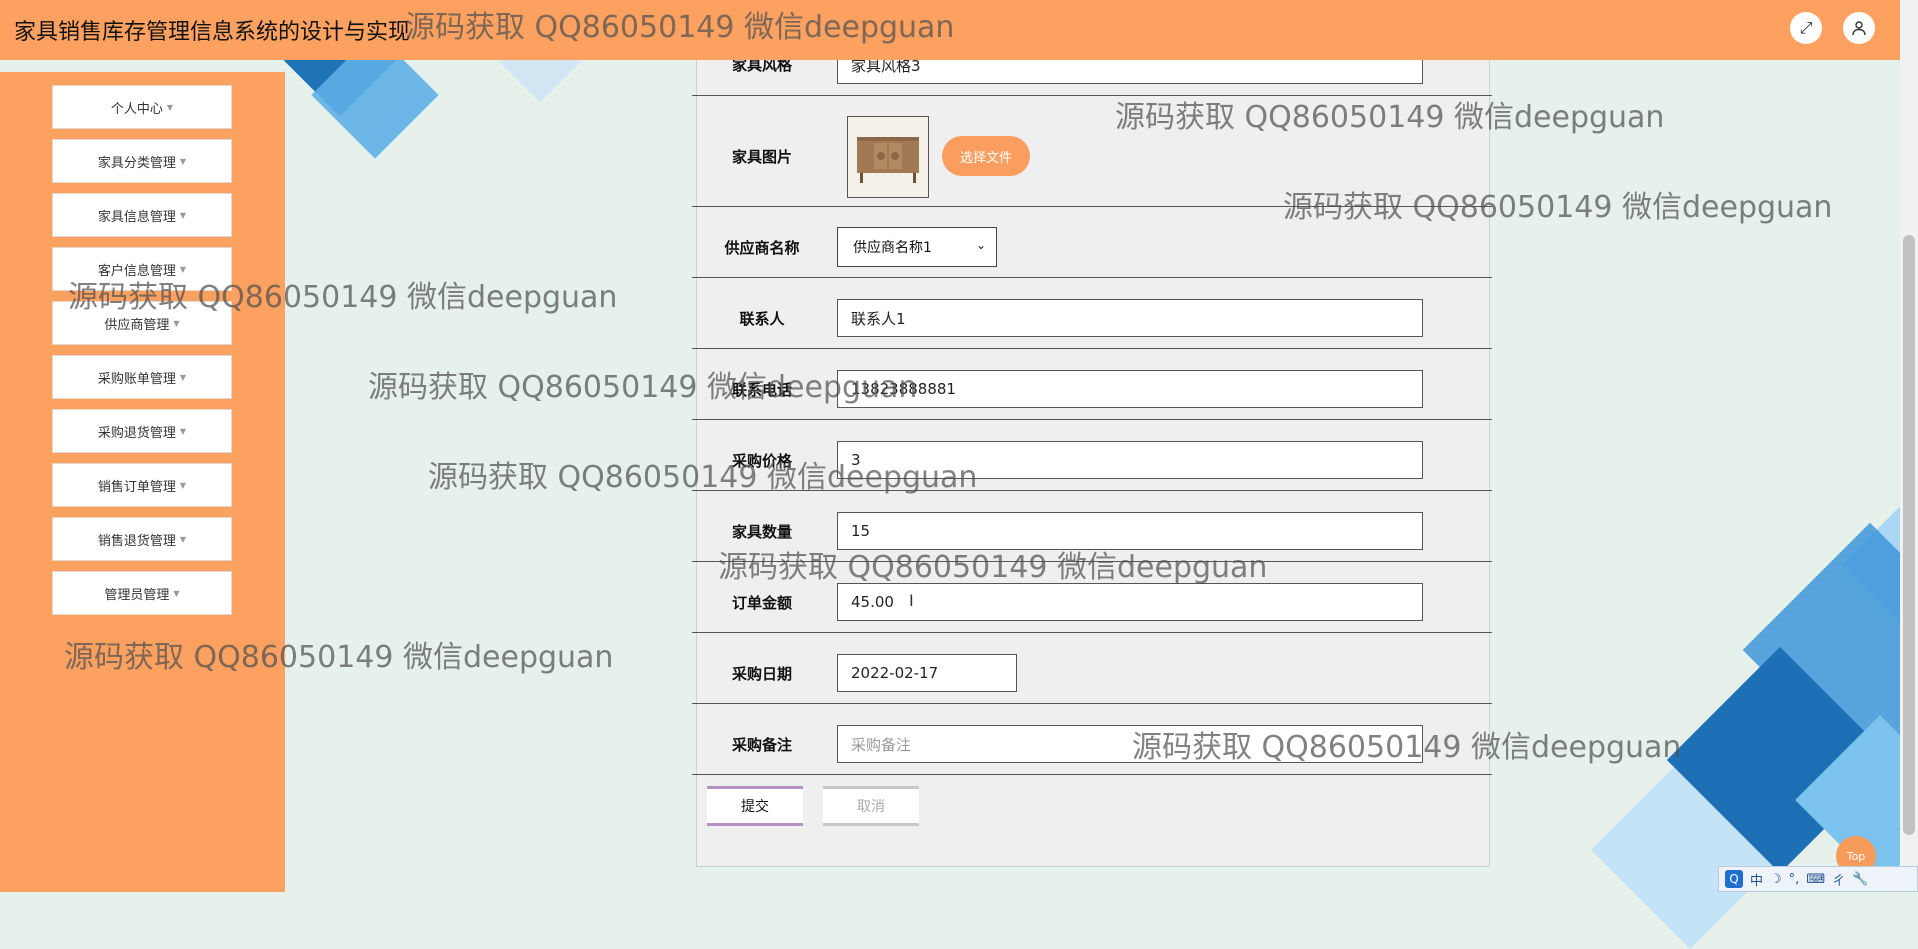 Image resolution: width=1918 pixels, height=949 pixels. What do you see at coordinates (1794, 879) in the screenshot?
I see `punctuation-icon: °,` at bounding box center [1794, 879].